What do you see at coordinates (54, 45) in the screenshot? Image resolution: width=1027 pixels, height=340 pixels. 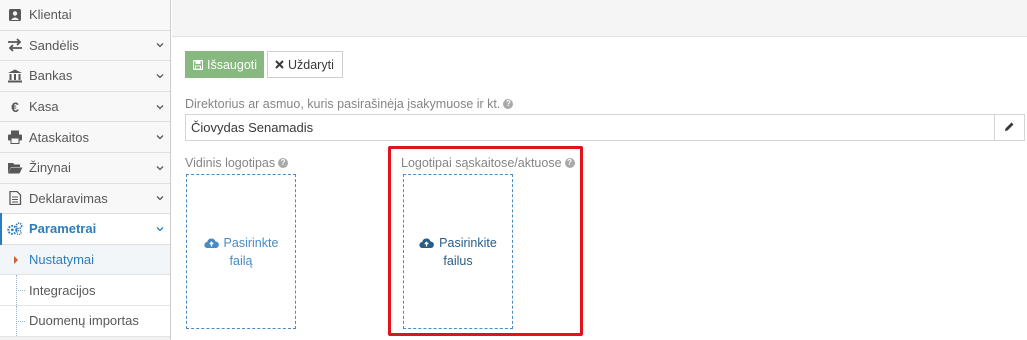 I see `sidebar-item-label: Sandėlis` at bounding box center [54, 45].